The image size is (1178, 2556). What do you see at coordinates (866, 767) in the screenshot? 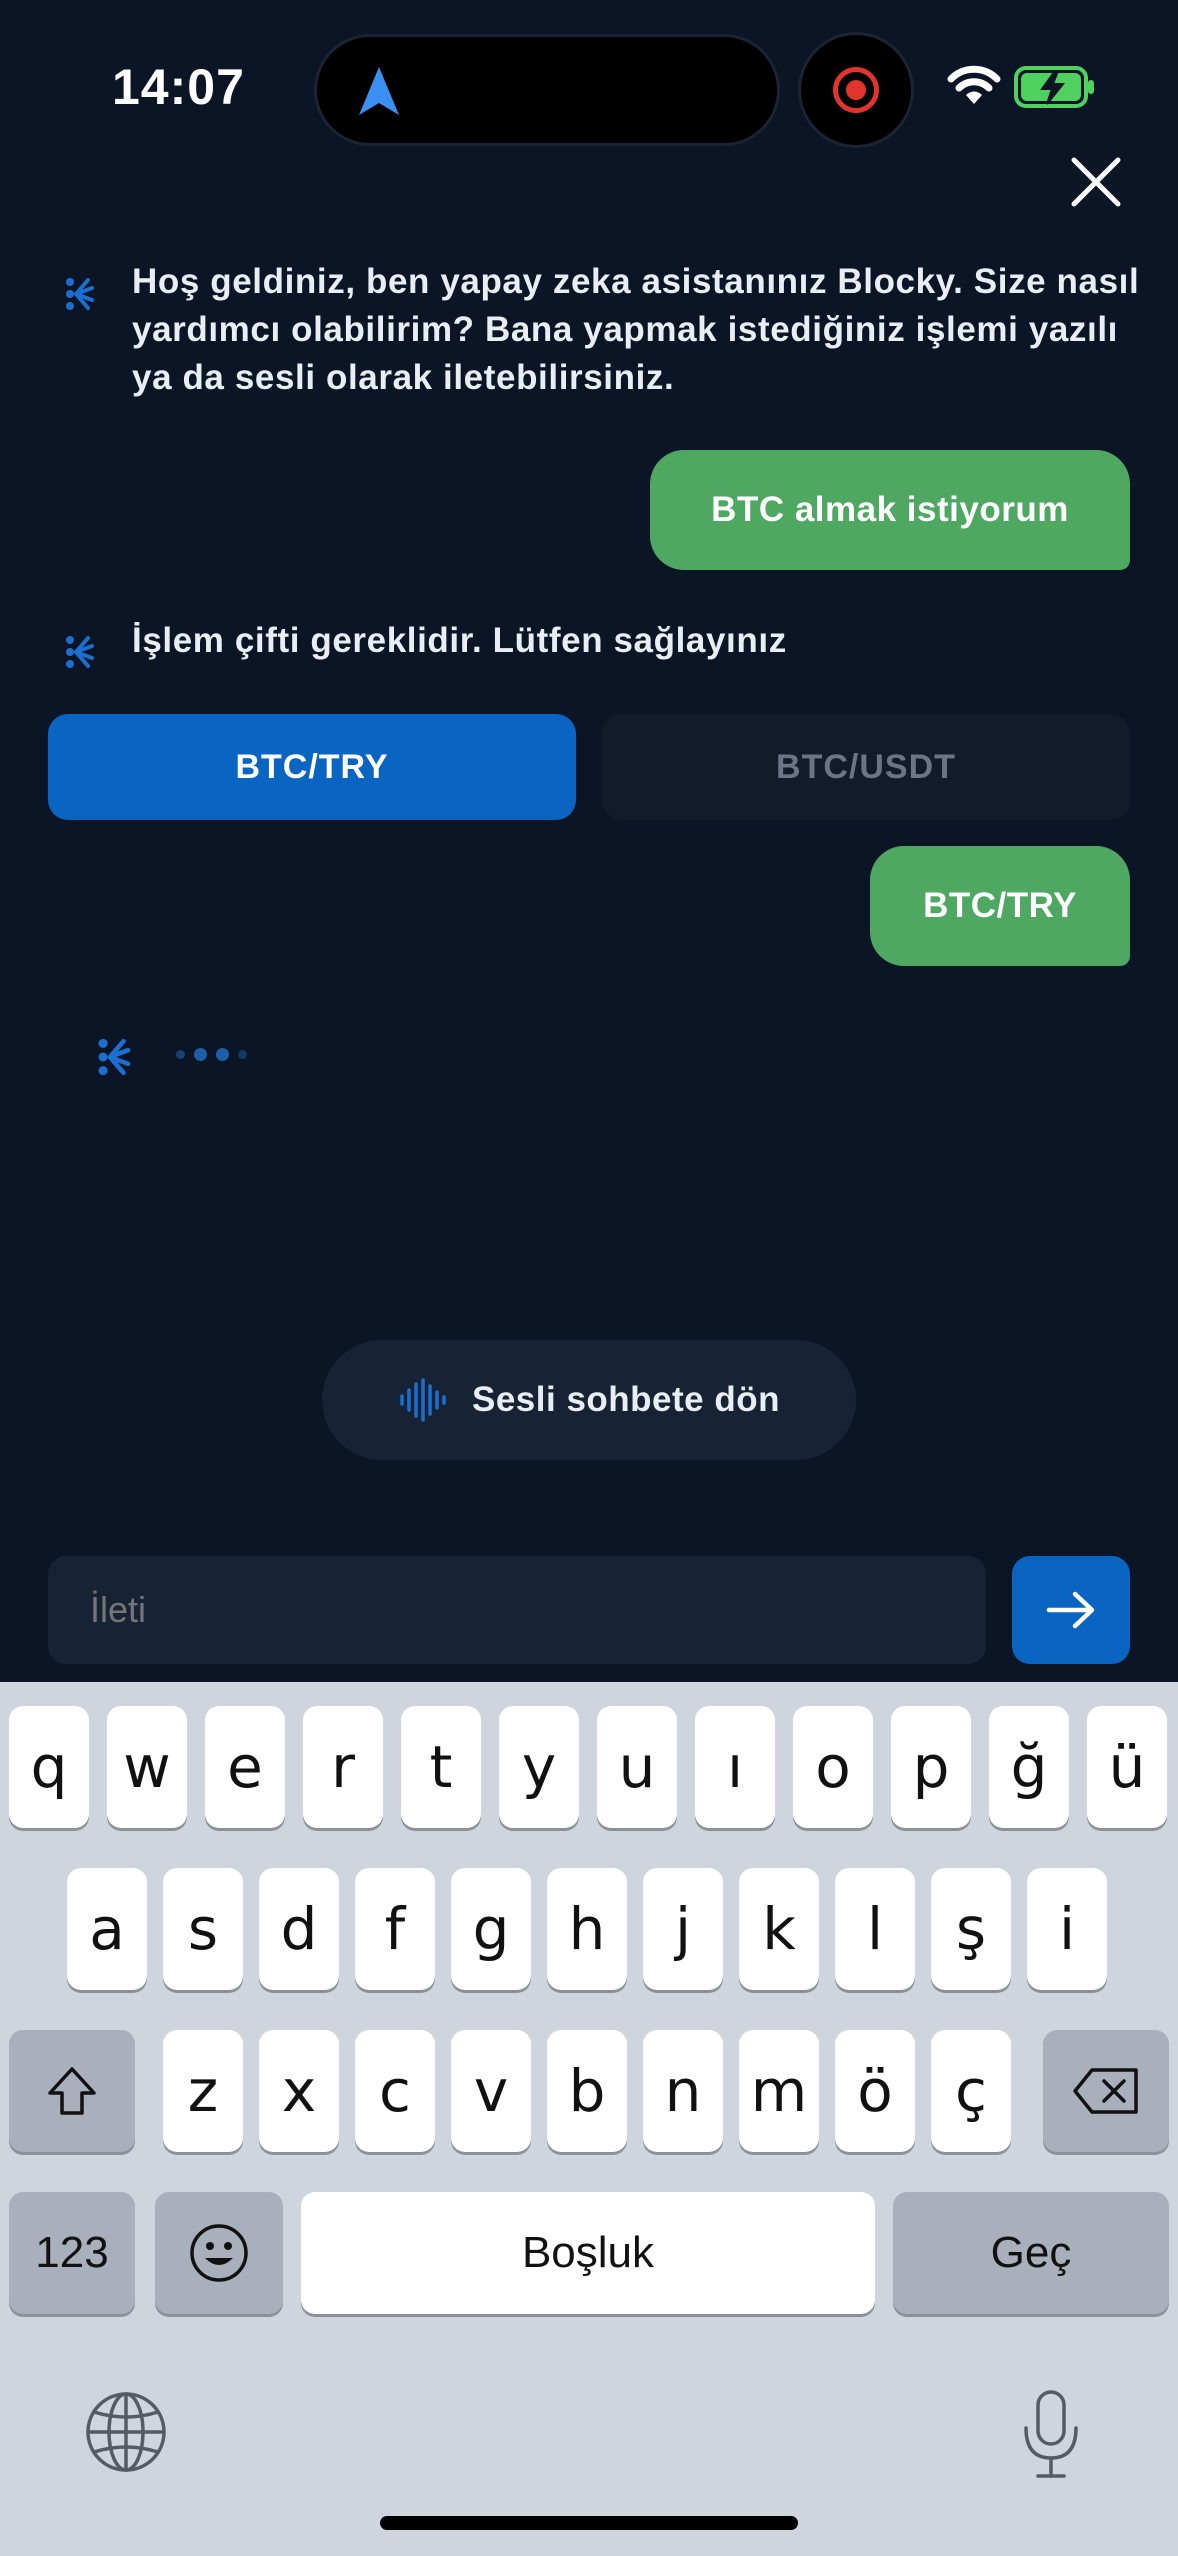
I see `pair-option-btc-usdt: BTC/USDT` at bounding box center [866, 767].